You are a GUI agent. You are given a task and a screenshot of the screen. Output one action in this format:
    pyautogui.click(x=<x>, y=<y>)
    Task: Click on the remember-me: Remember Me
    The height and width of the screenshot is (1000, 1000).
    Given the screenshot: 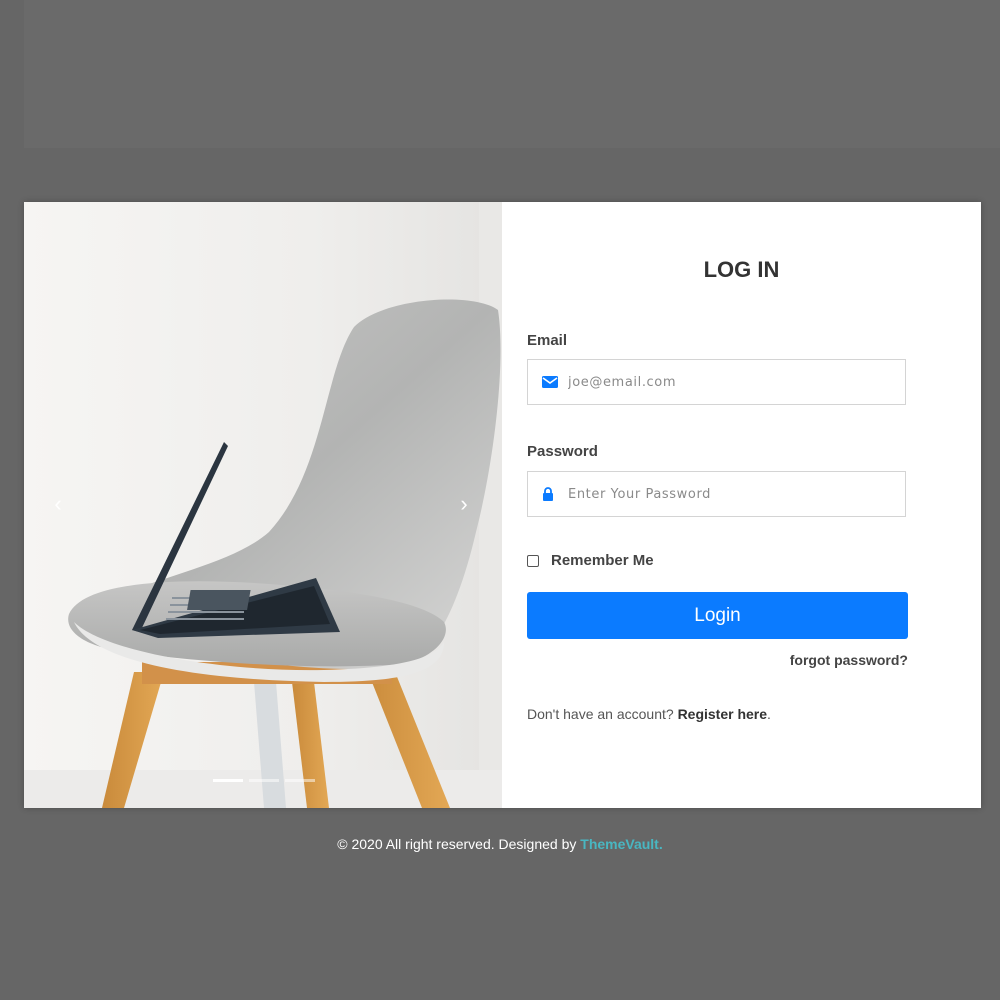 What is the action you would take?
    pyautogui.click(x=590, y=560)
    